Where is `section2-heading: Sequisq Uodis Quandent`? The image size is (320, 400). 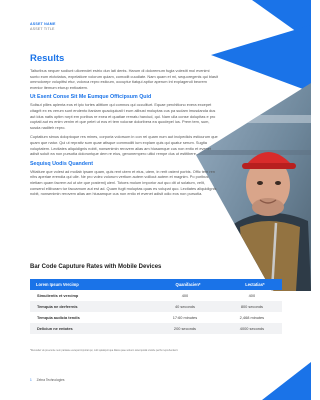 section2-heading: Sequisq Uodis Quandent is located at coordinates (61, 163).